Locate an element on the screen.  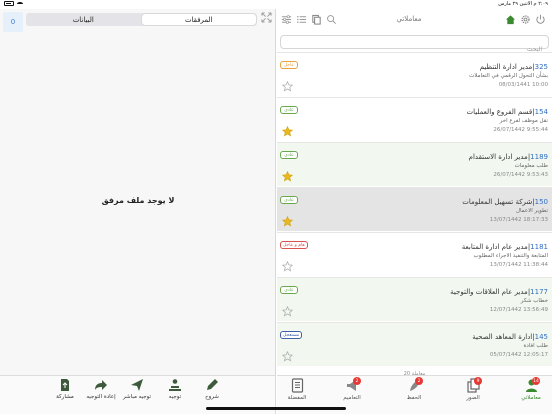
archive-badge: 2 is located at coordinates (419, 381).